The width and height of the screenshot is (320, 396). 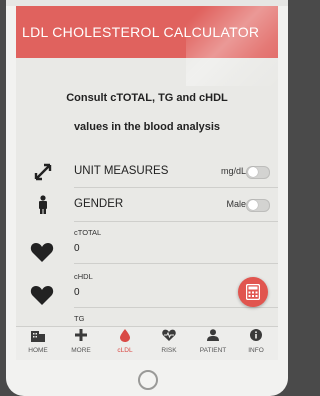 I want to click on intro-line-1: Consult cTOTAL, TG and cHDL, so click(x=147, y=98).